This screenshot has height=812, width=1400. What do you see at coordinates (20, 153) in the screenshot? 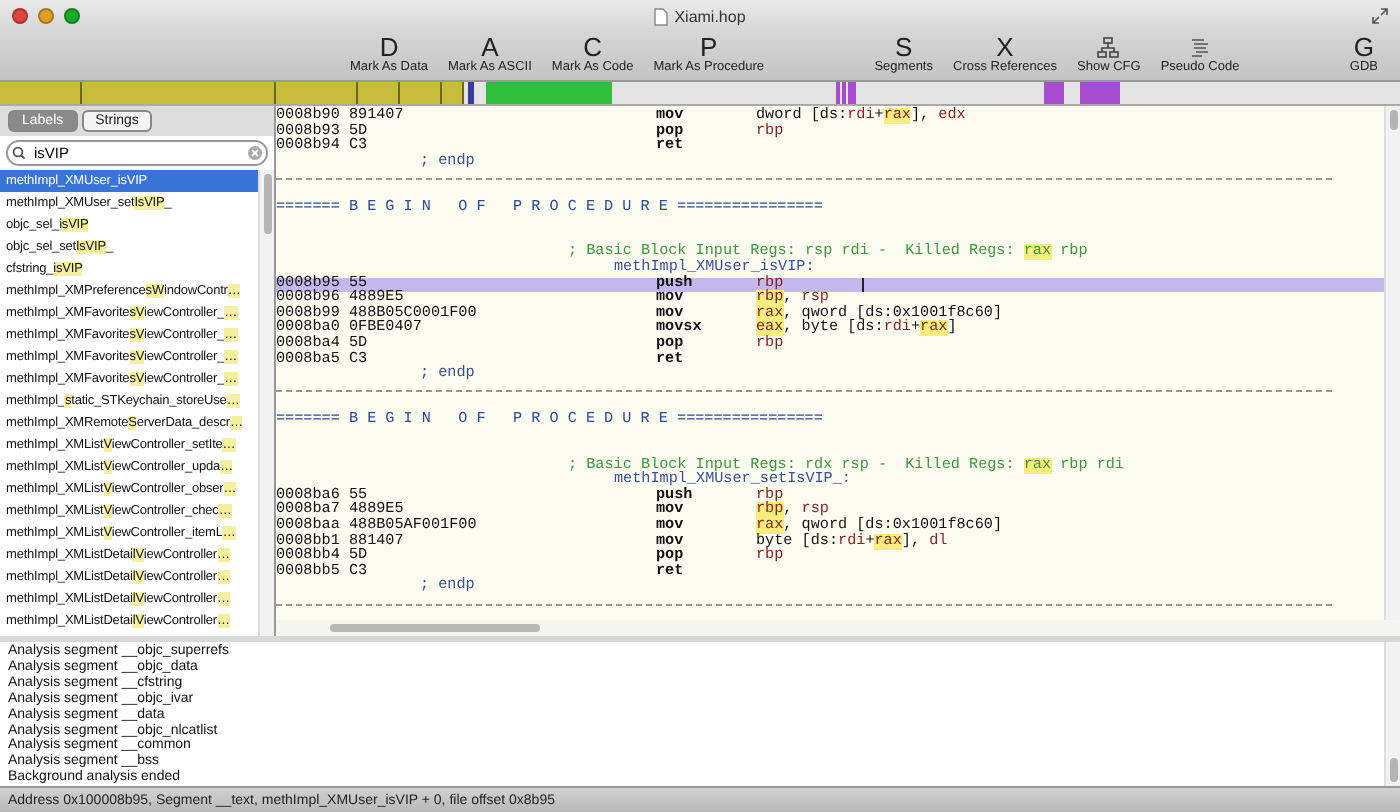
I see `search-icon` at bounding box center [20, 153].